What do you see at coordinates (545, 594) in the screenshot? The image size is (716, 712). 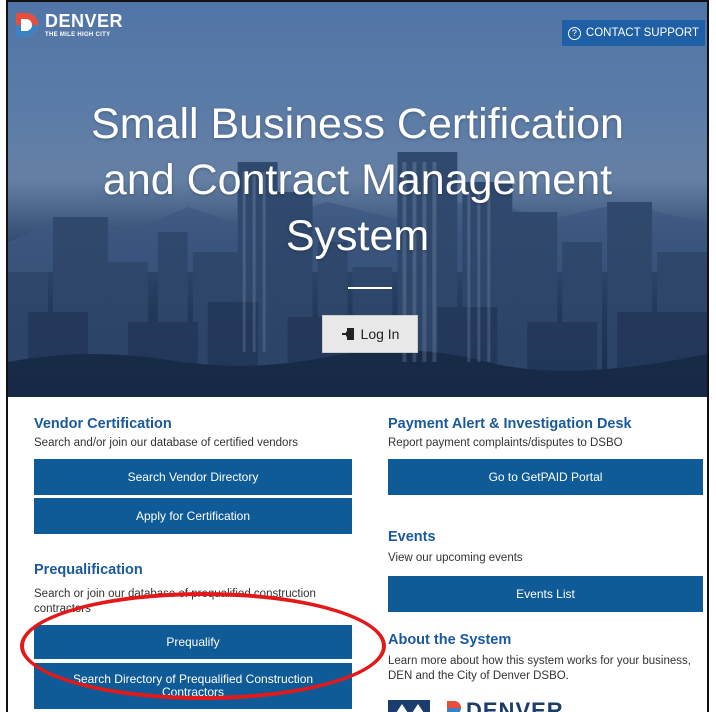 I see `events-list-button: Events List` at bounding box center [545, 594].